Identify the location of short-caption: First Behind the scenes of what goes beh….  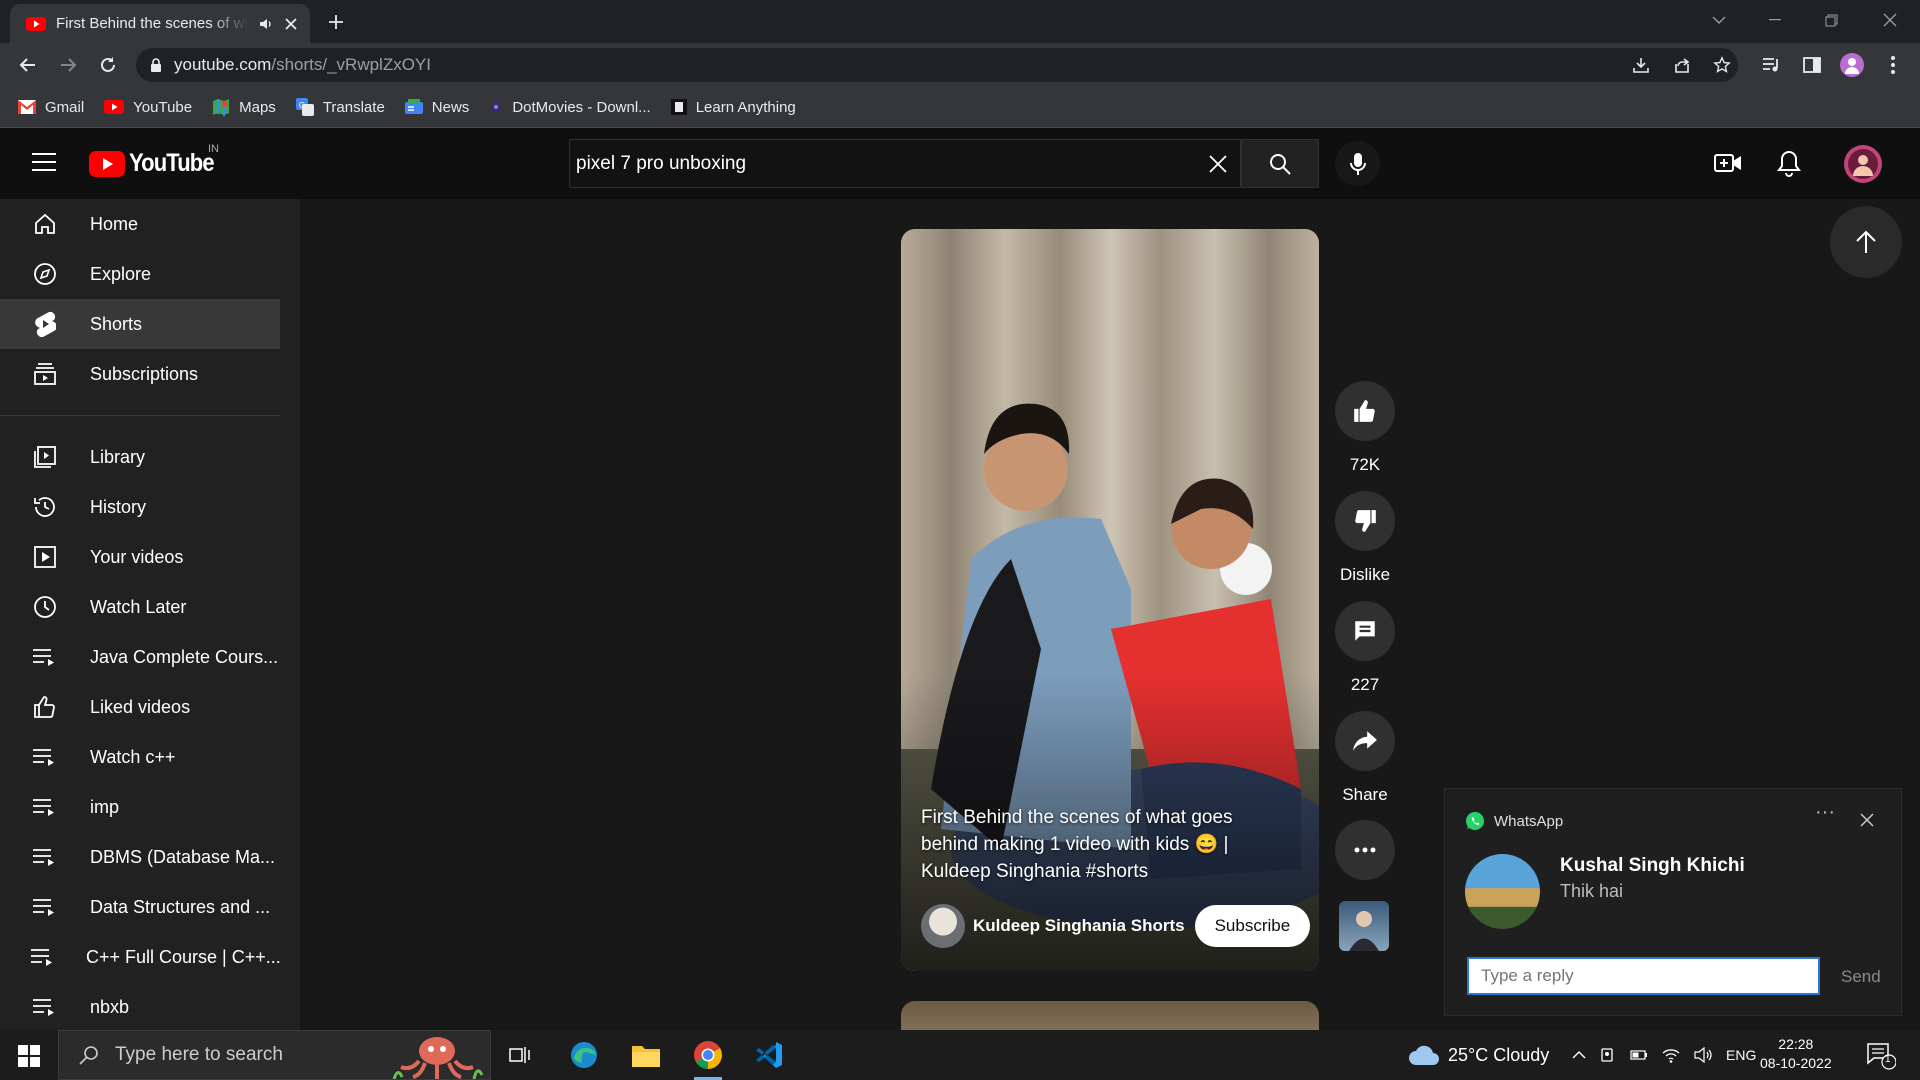
(1091, 844).